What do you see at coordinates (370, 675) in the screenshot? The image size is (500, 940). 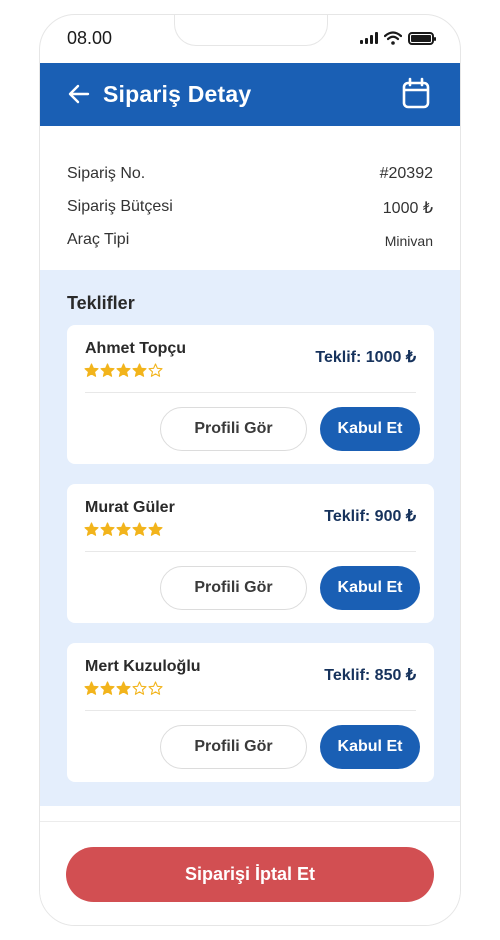 I see `offer-price: Teklif: 850 ₺` at bounding box center [370, 675].